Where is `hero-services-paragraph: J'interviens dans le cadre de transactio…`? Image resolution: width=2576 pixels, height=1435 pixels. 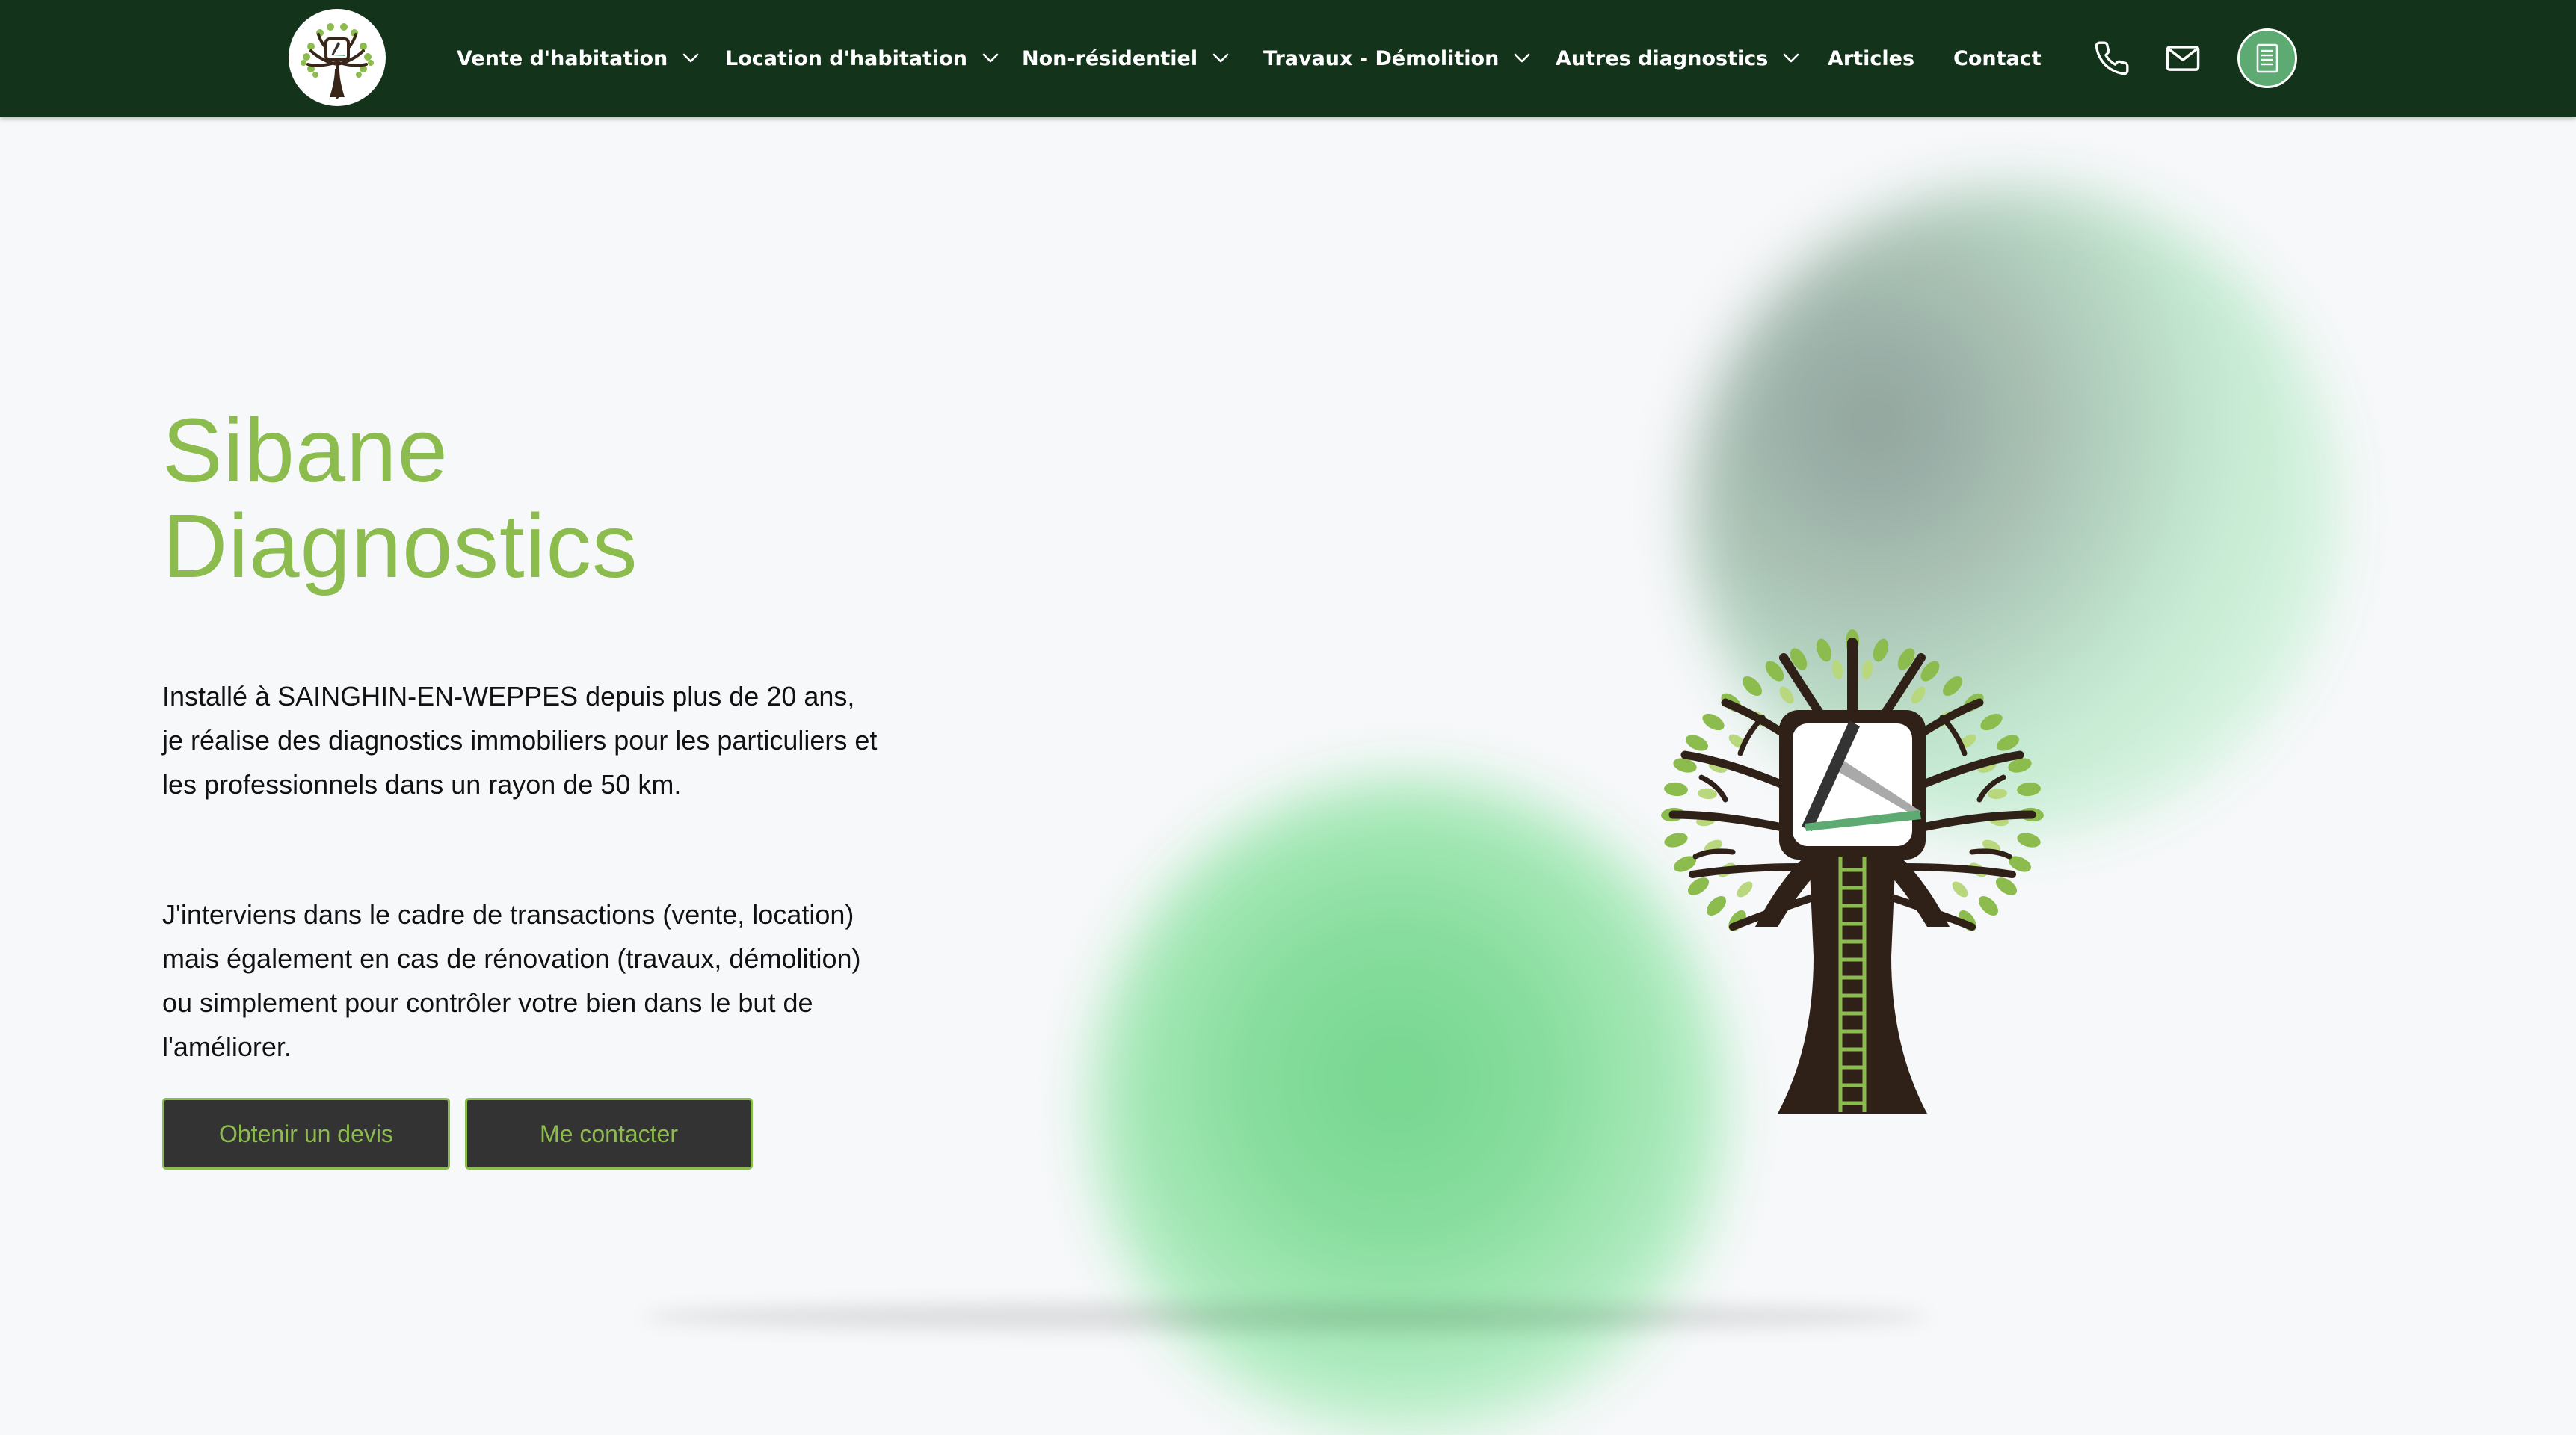
hero-services-paragraph: J'interviens dans le cadre de transactio… is located at coordinates (511, 981).